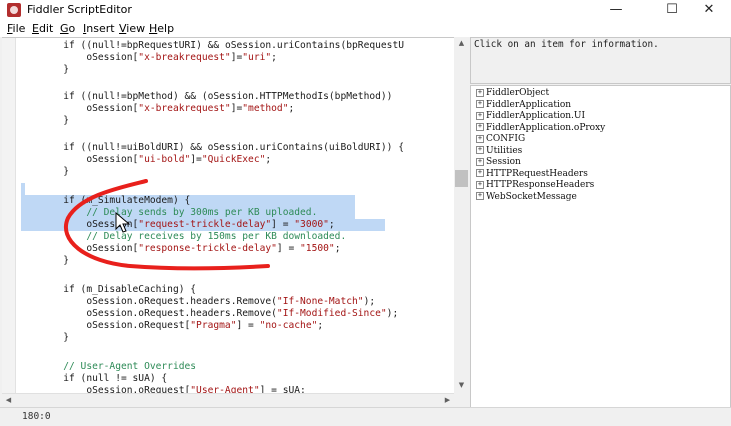 This screenshot has height=426, width=731. Describe the element at coordinates (36, 416) in the screenshot. I see `cursor-position: 180:0` at that location.